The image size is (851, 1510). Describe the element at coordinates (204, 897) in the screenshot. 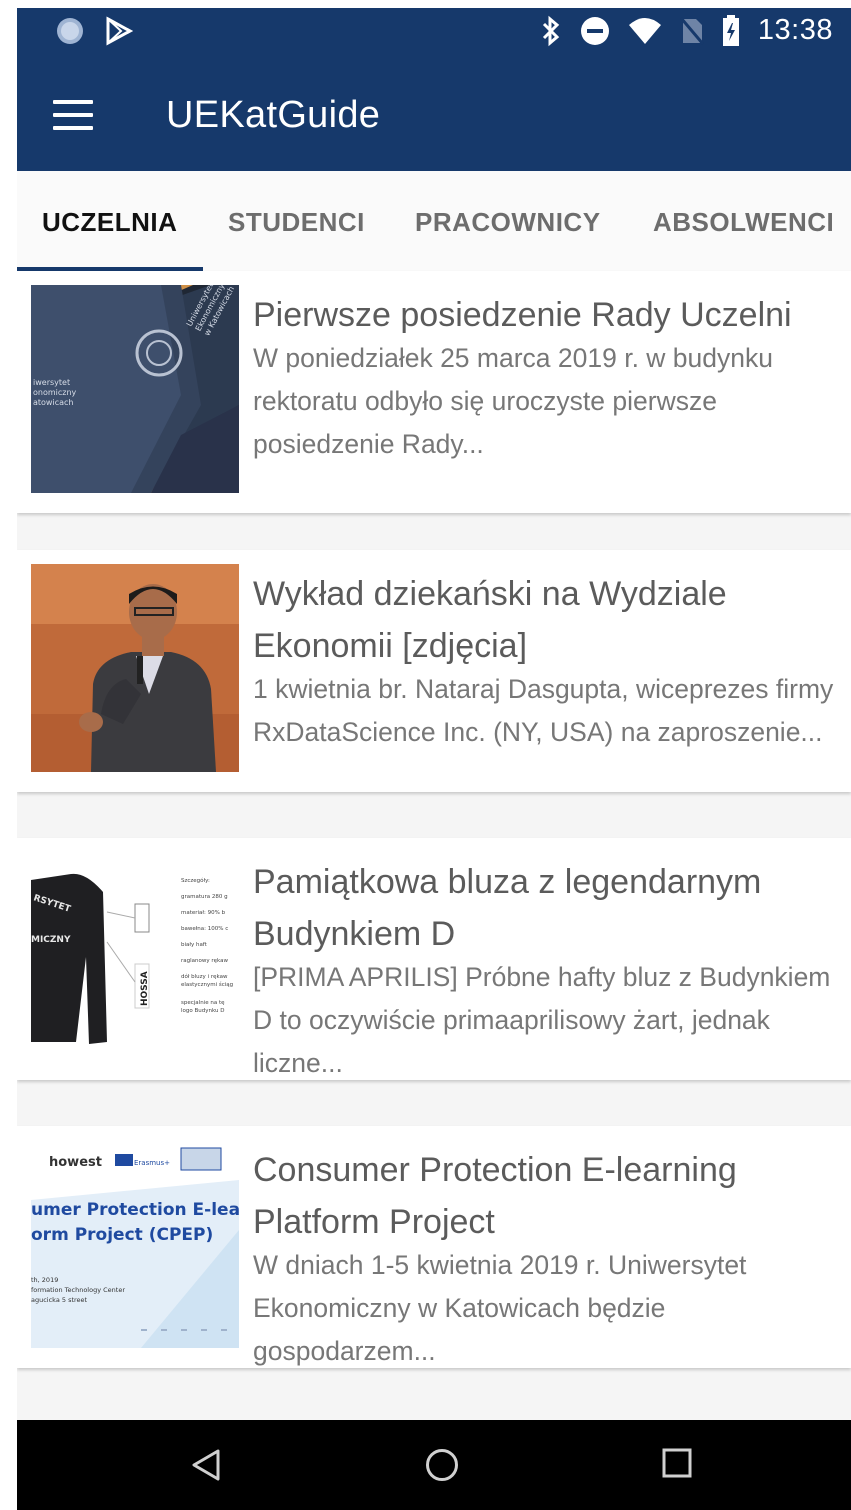

I see `spec-text: gramatura 280 g` at that location.